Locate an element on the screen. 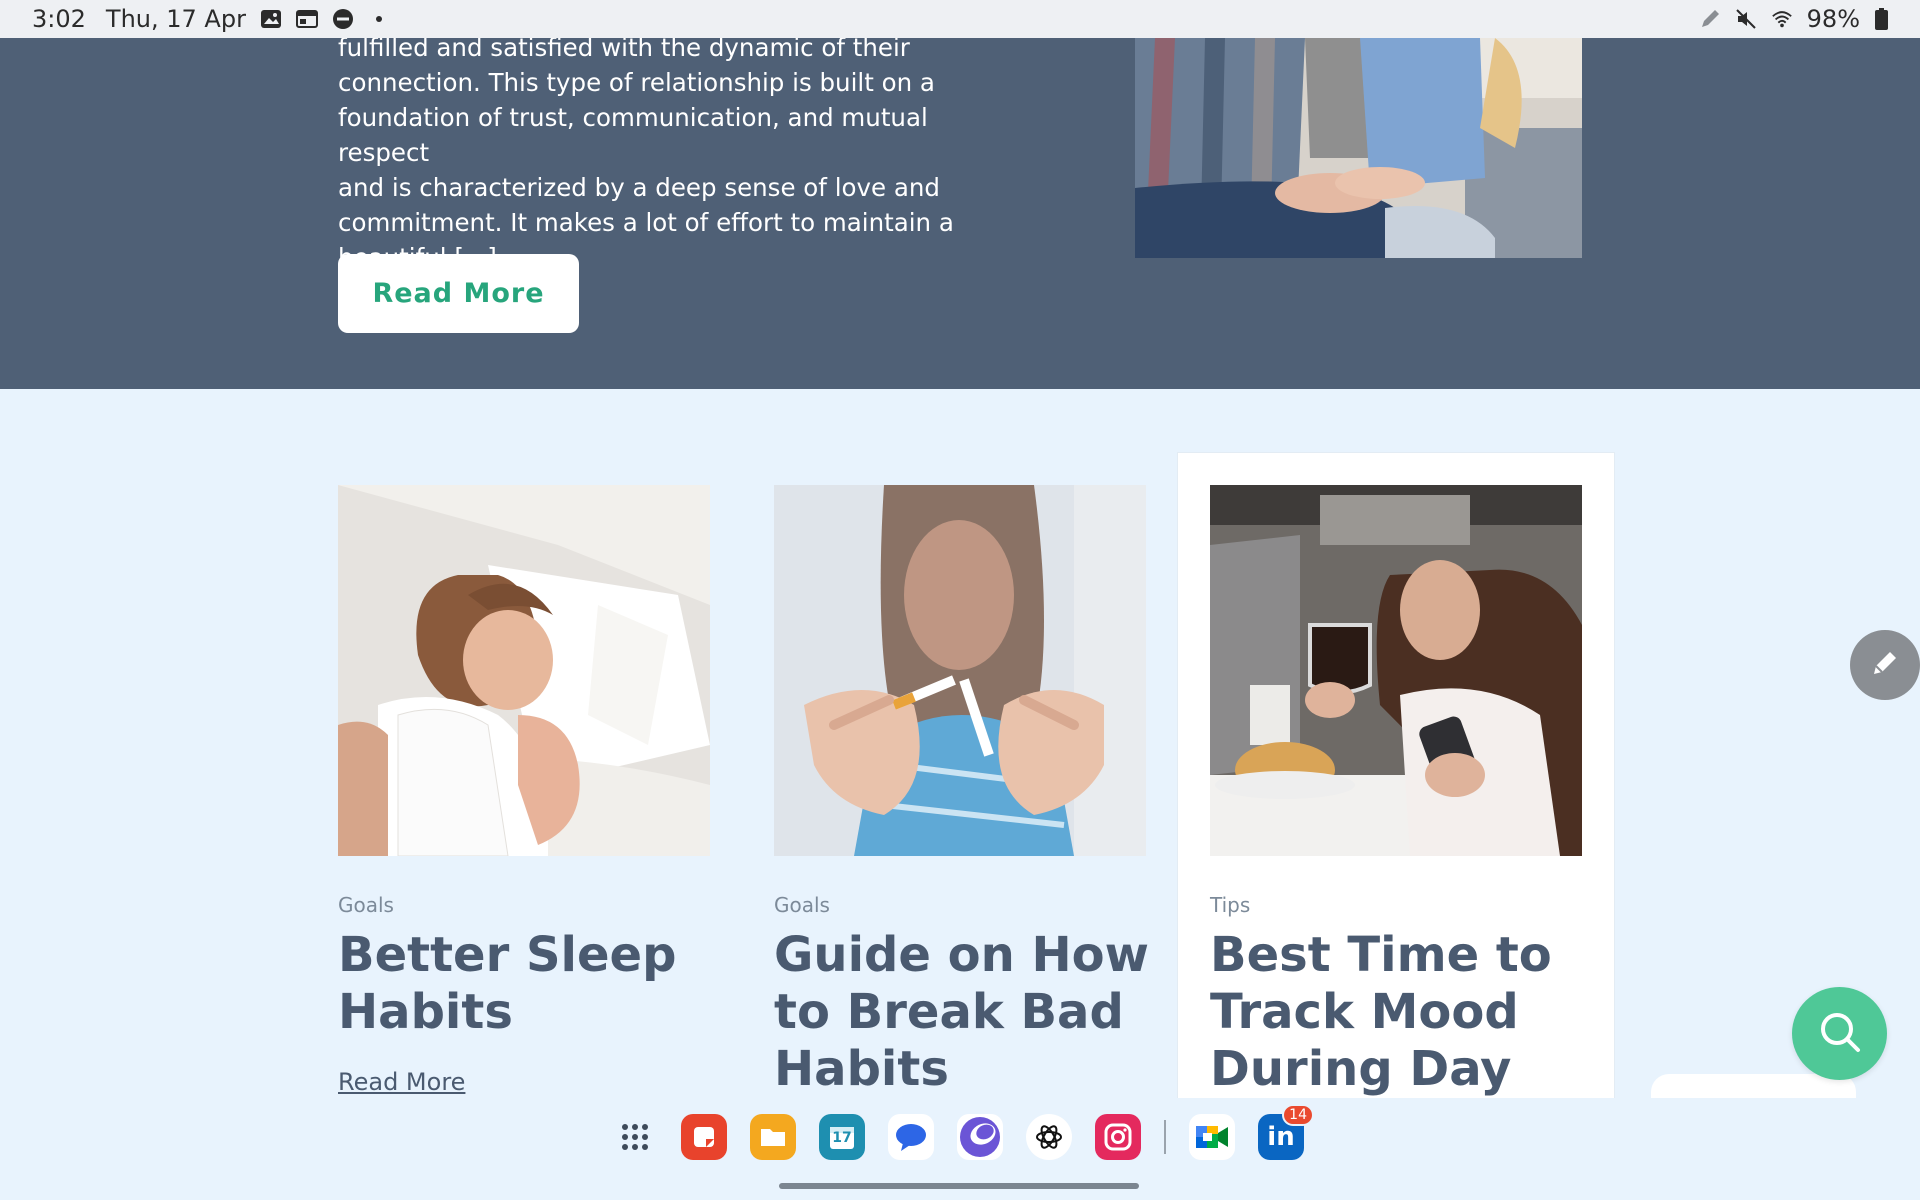  card-title: Guide on How to Break Bad Habits is located at coordinates (969, 1012).